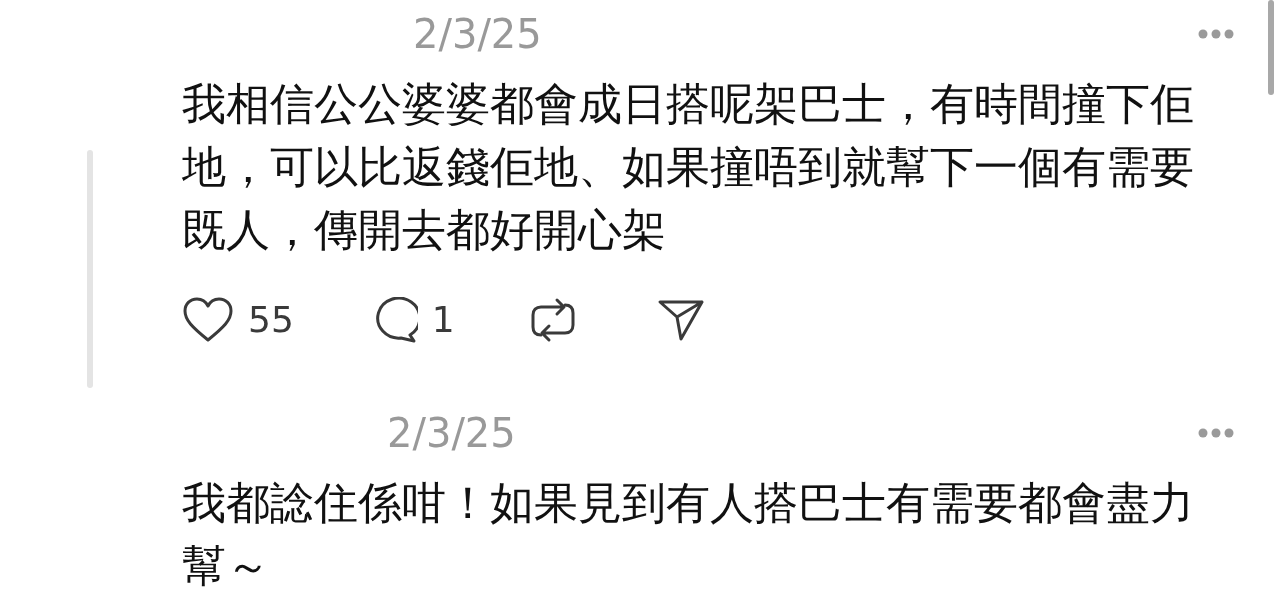  What do you see at coordinates (271, 320) in the screenshot?
I see `action-count: 55` at bounding box center [271, 320].